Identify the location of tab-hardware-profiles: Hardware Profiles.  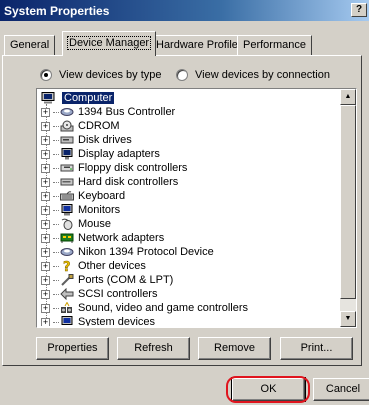
(200, 45).